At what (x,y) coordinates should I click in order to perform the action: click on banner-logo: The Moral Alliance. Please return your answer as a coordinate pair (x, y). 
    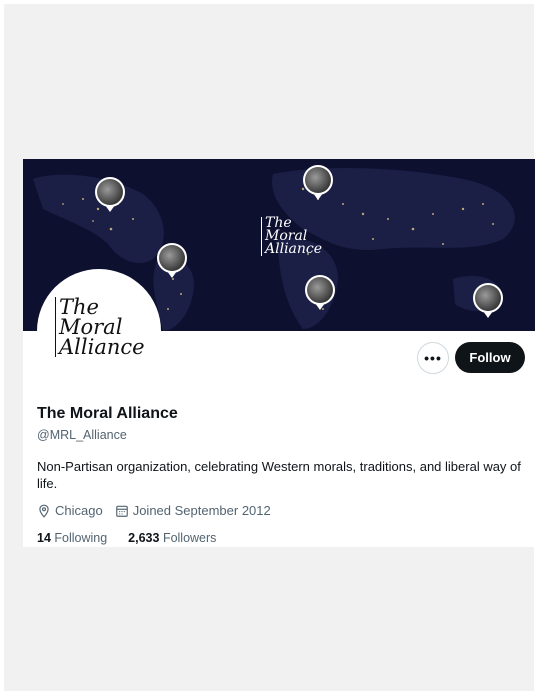
    Looking at the image, I should click on (292, 236).